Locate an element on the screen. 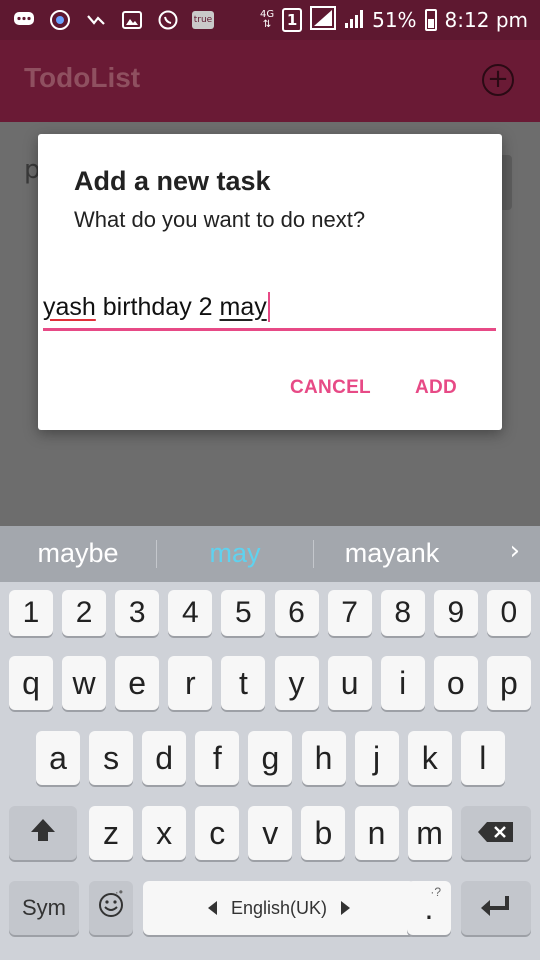  key-w: w is located at coordinates (84, 683).